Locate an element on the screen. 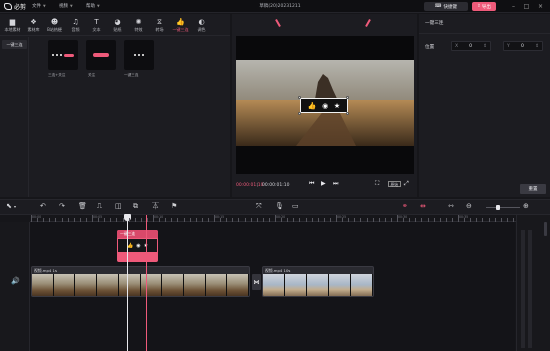  keyboard-icon: ⌨ is located at coordinates (438, 6).